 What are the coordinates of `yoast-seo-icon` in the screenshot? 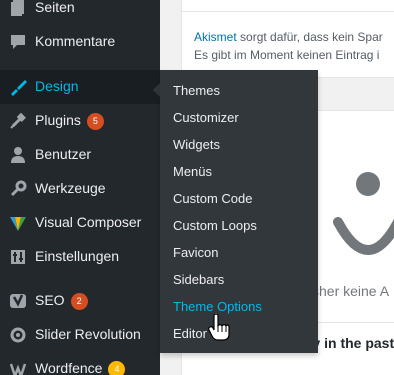 It's located at (18, 301).